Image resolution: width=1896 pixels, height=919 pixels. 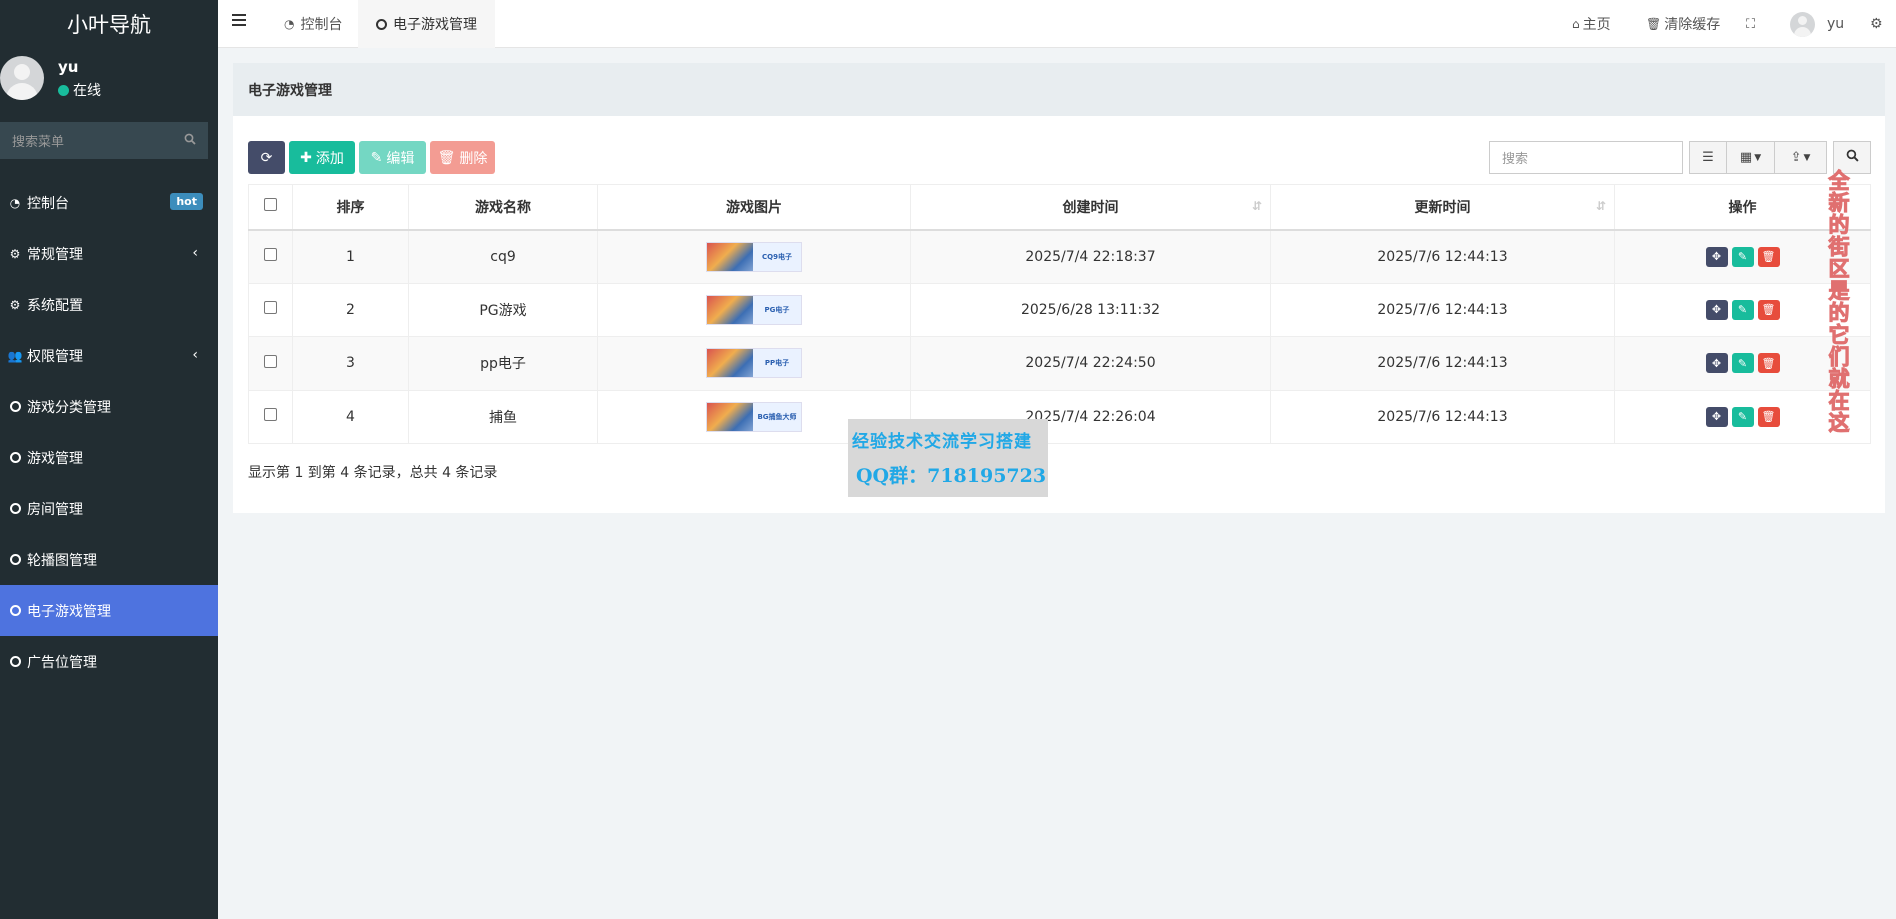 What do you see at coordinates (426, 24) in the screenshot?
I see `tab-egame: 电子游戏管理` at bounding box center [426, 24].